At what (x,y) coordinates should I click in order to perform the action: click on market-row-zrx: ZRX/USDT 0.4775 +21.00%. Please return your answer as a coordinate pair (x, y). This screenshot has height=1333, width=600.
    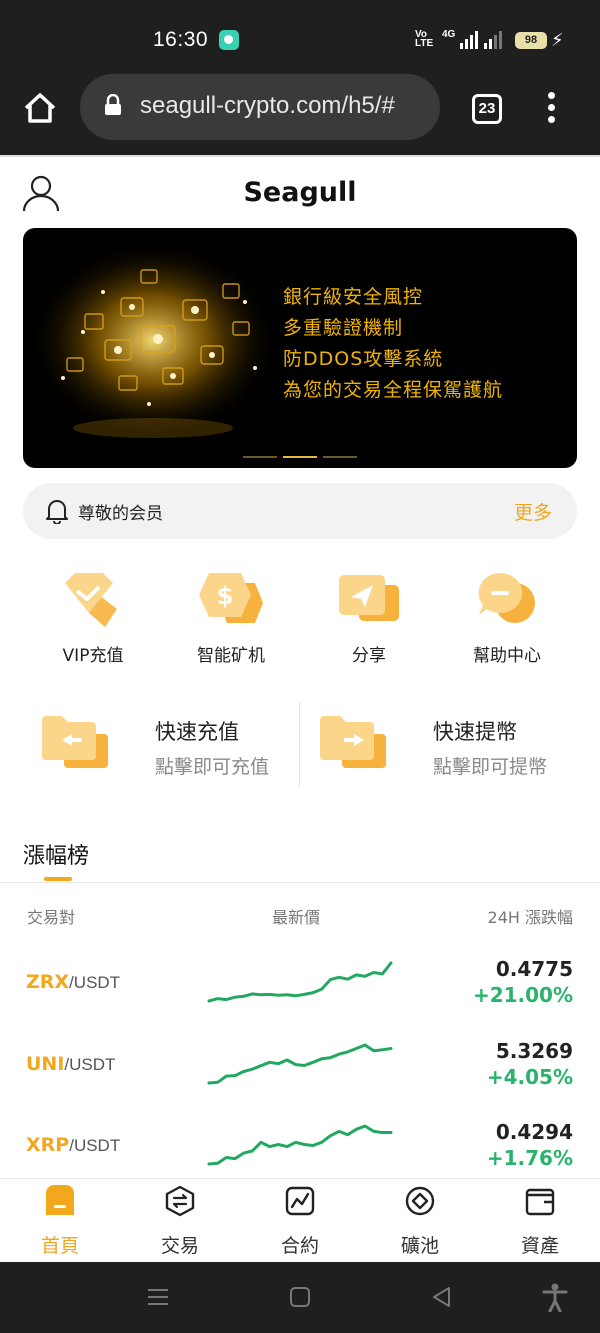
    Looking at the image, I should click on (300, 995).